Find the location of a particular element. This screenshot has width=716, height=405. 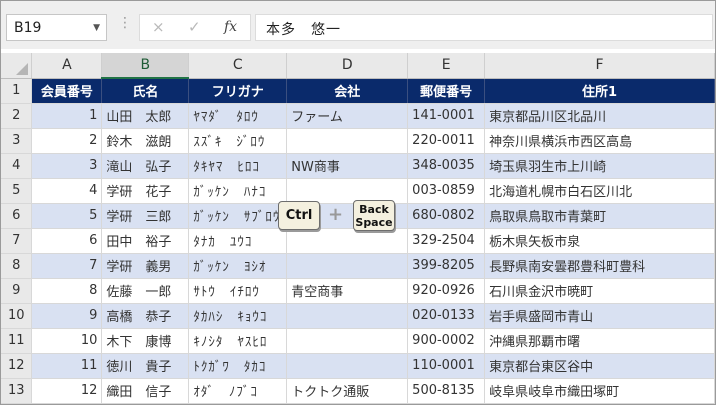

cell-company: 青空商事 is located at coordinates (347, 291).